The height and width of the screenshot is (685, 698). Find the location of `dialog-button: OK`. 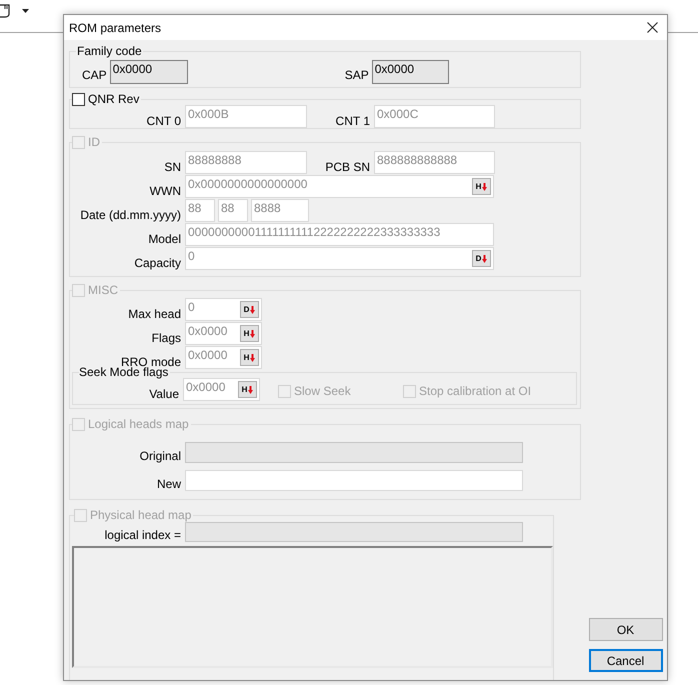

dialog-button: OK is located at coordinates (625, 629).